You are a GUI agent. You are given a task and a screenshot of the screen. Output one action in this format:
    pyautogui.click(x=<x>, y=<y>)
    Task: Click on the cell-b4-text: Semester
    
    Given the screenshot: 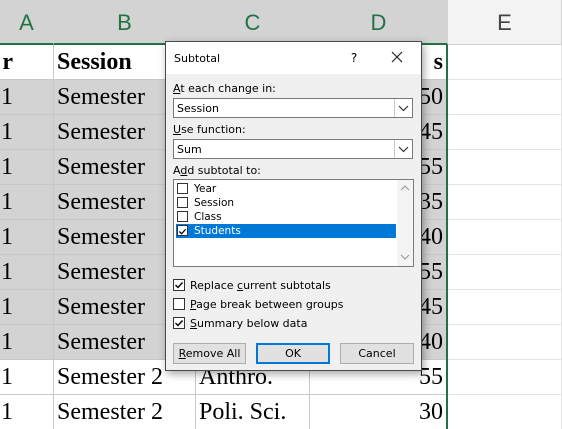 What is the action you would take?
    pyautogui.click(x=101, y=167)
    